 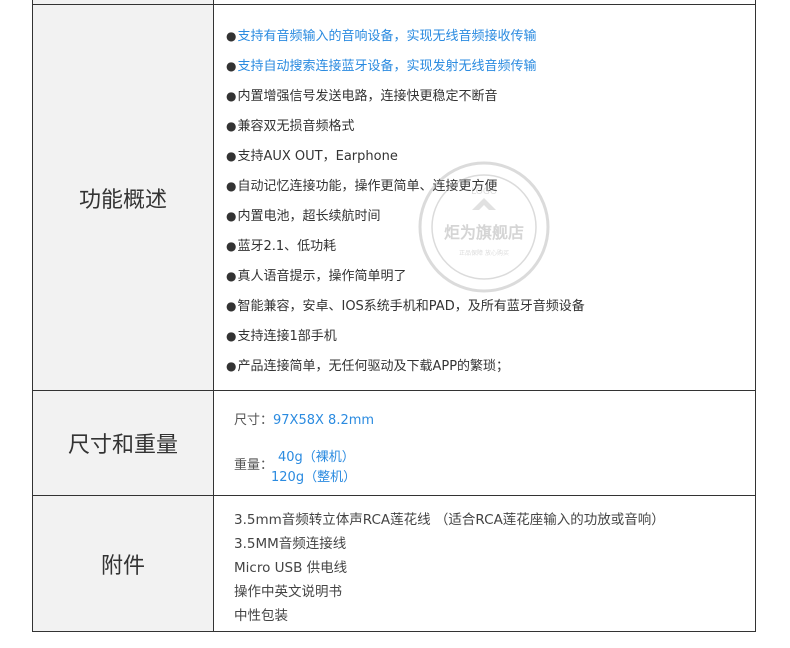 What do you see at coordinates (484, 443) in the screenshot?
I see `size-weight-content: 尺寸：97X58X 8.2mm 重量： 40g（裸机） 120g（整机）` at bounding box center [484, 443].